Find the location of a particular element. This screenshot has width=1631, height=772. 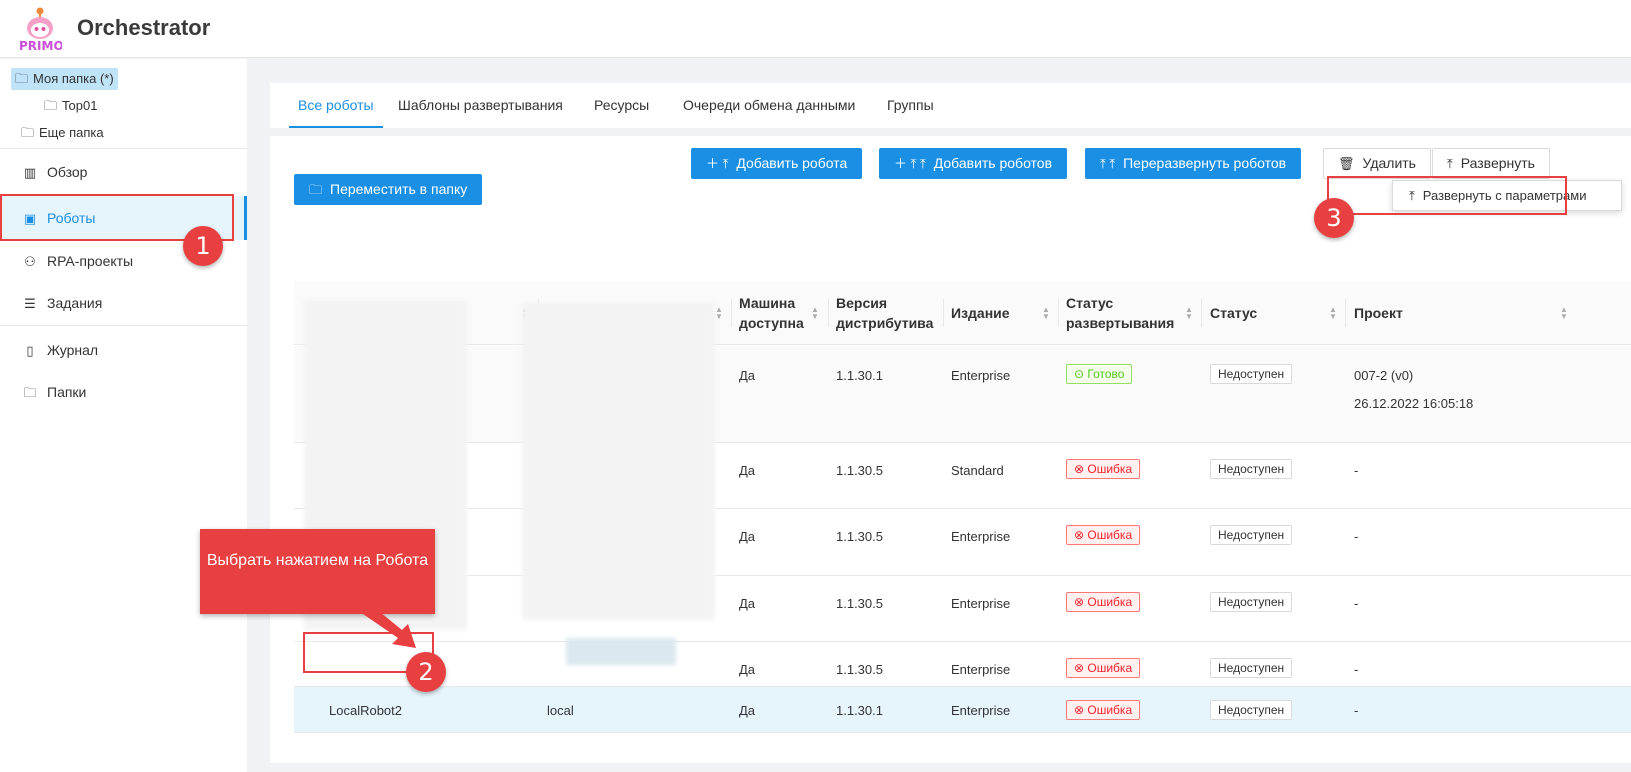

app-title: Orchestrator is located at coordinates (144, 27).